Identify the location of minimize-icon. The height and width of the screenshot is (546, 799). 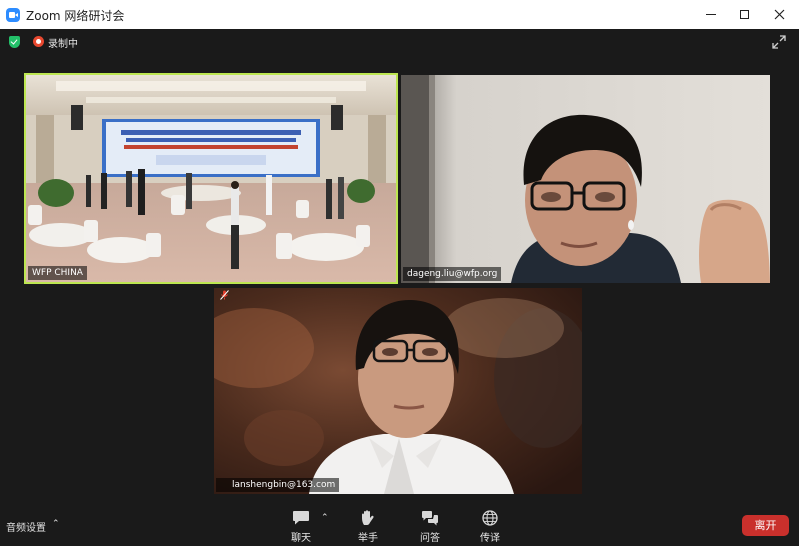
(711, 14).